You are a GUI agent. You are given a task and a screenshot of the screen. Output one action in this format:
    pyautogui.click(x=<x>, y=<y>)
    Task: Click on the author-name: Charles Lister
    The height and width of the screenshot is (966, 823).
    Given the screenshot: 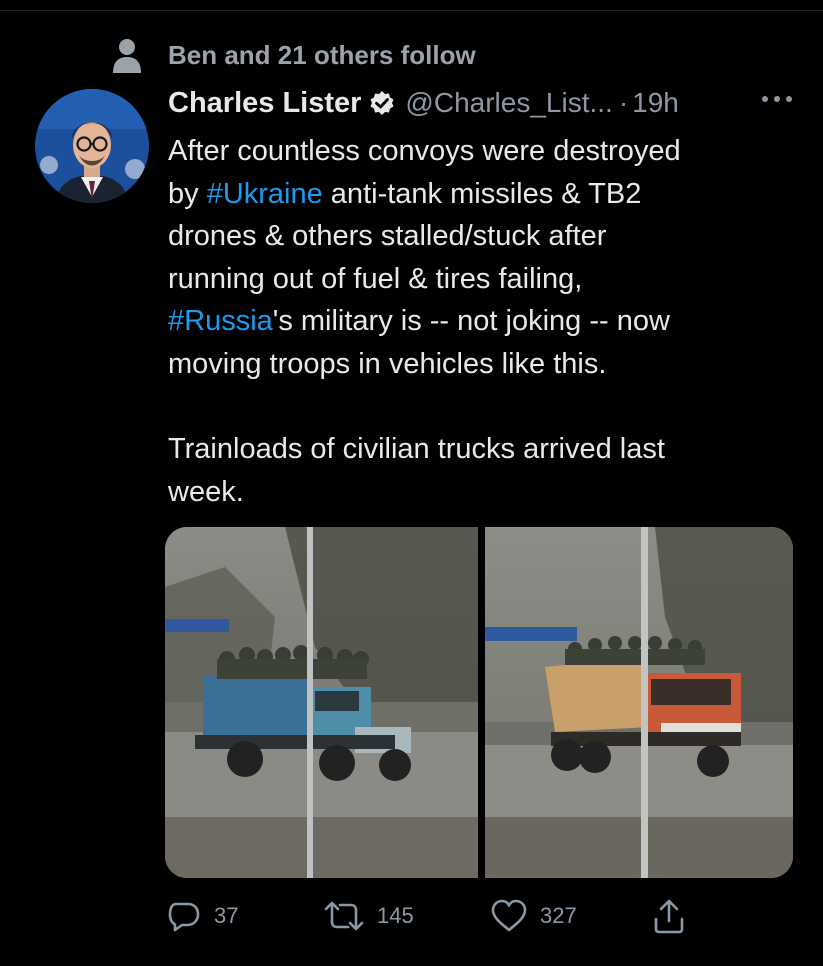 What is the action you would take?
    pyautogui.click(x=264, y=103)
    